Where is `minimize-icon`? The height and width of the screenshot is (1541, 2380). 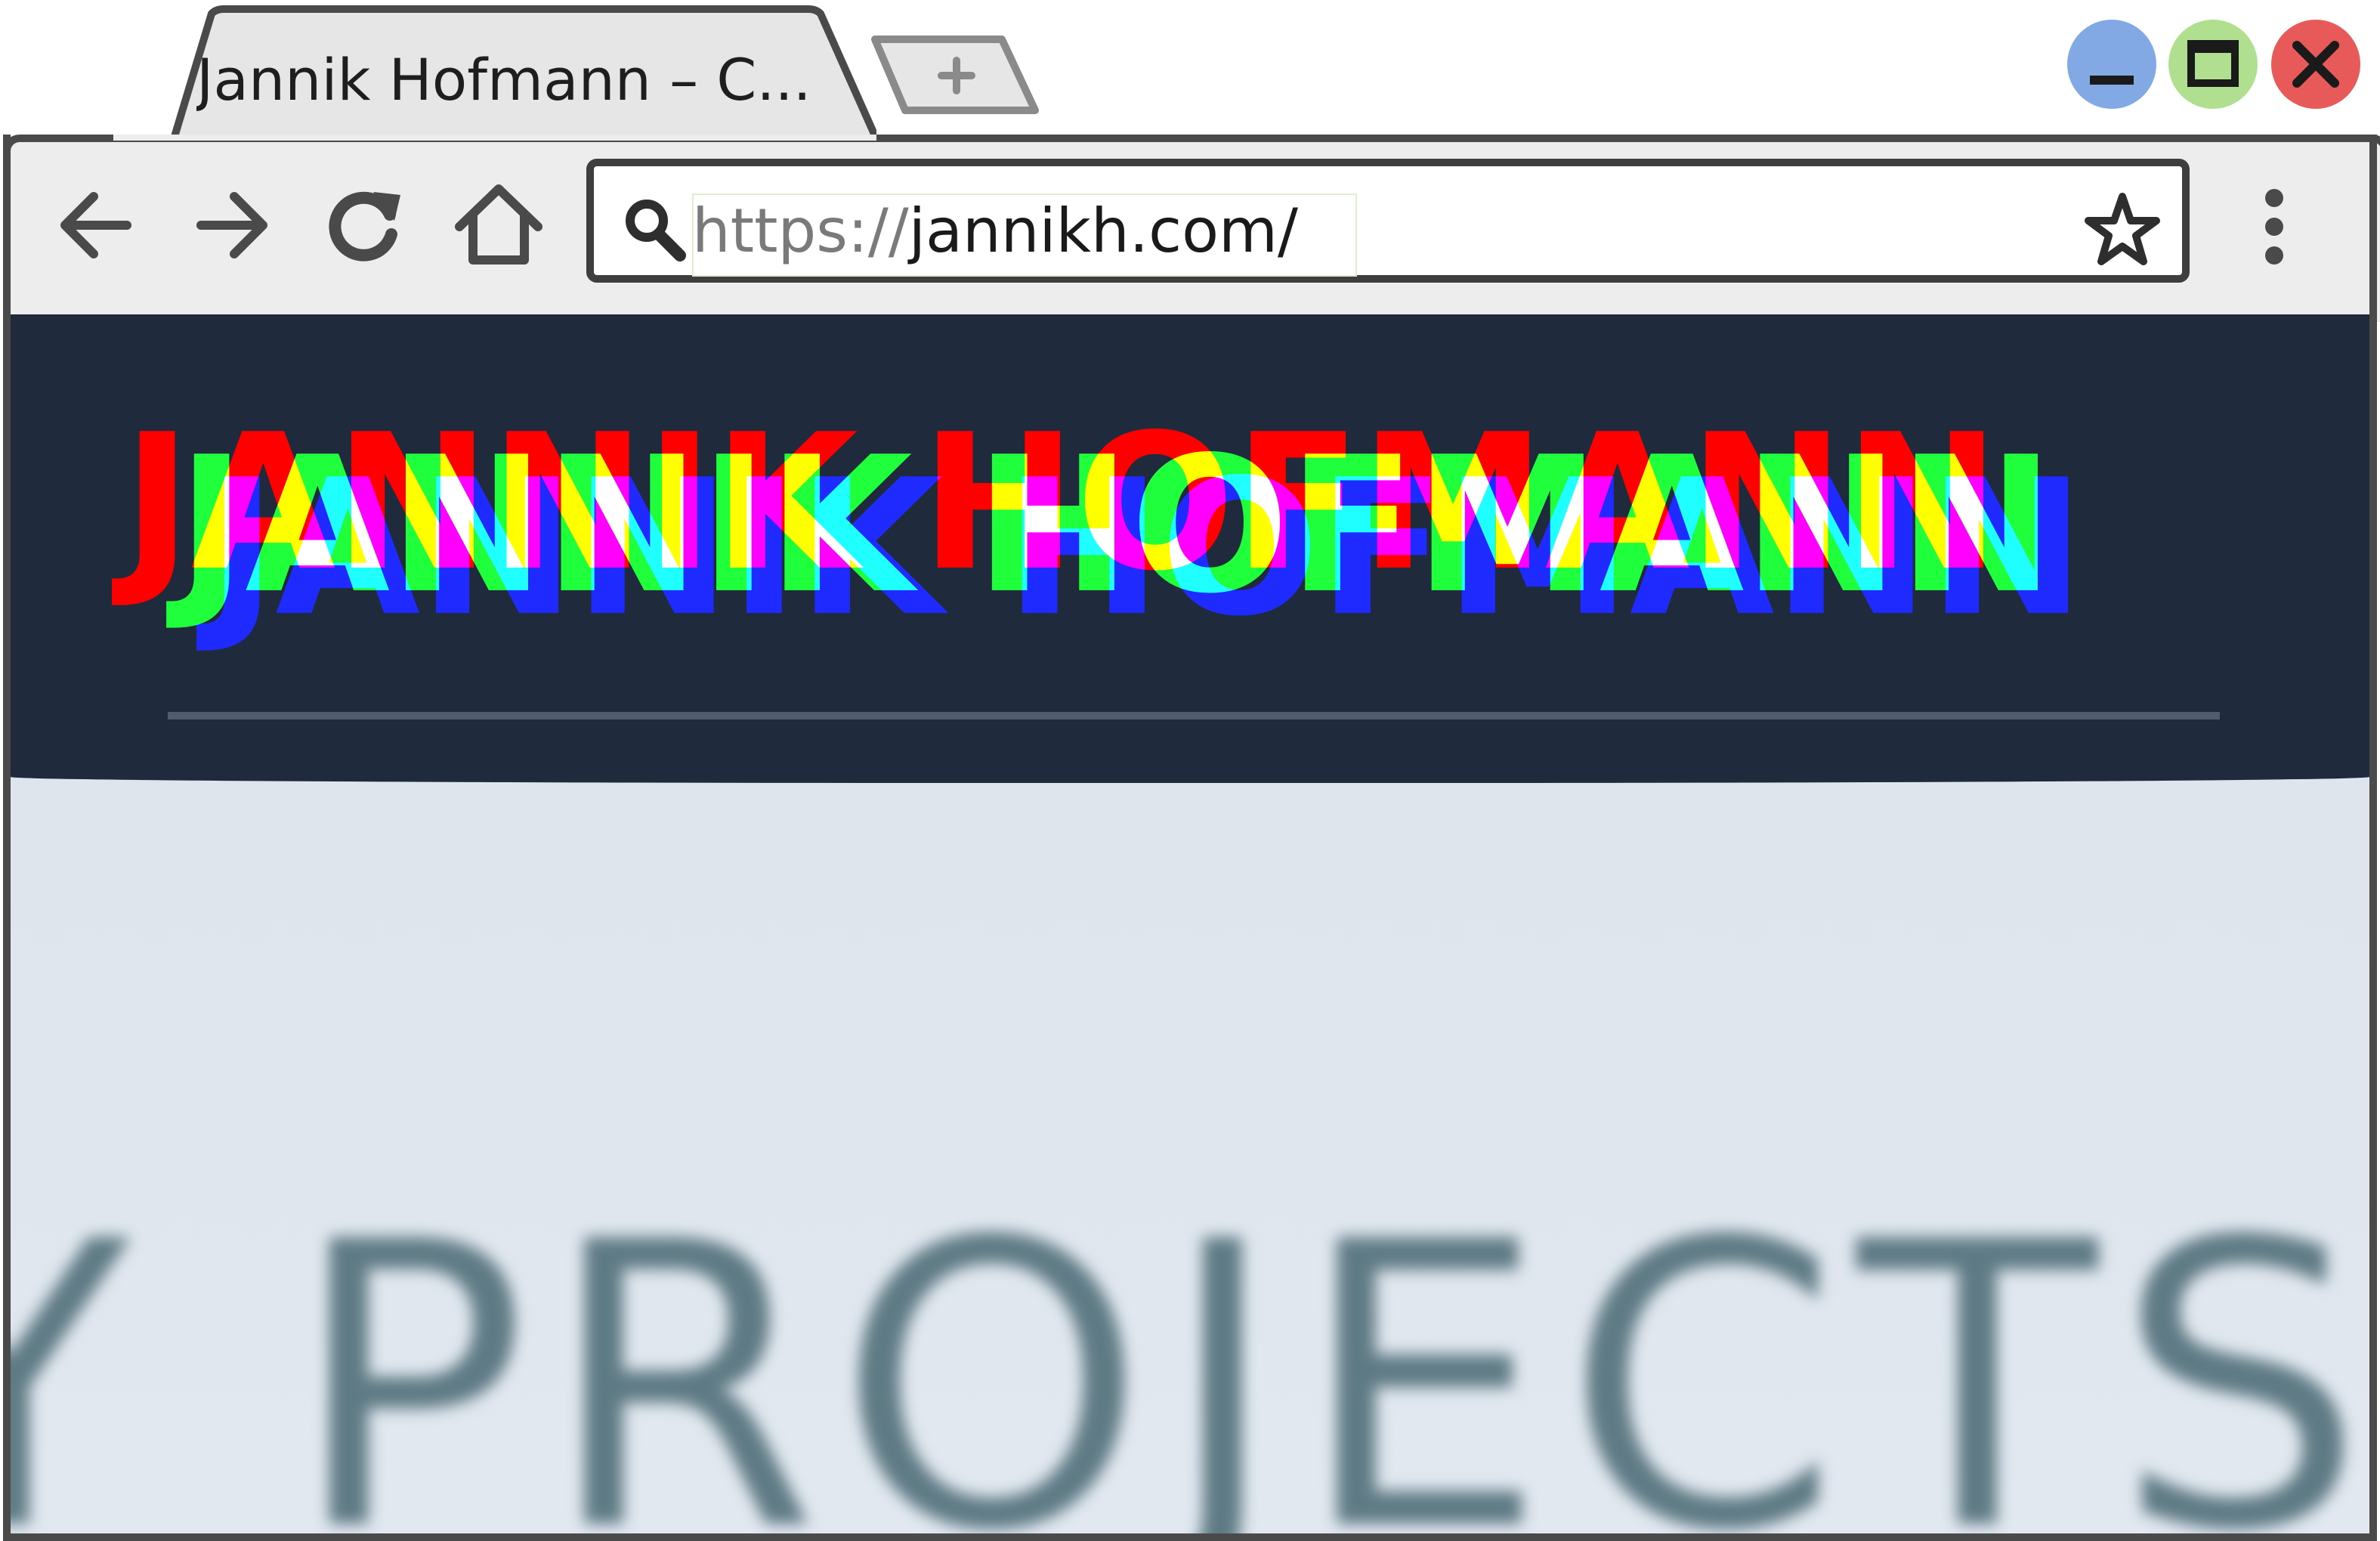 minimize-icon is located at coordinates (2112, 80).